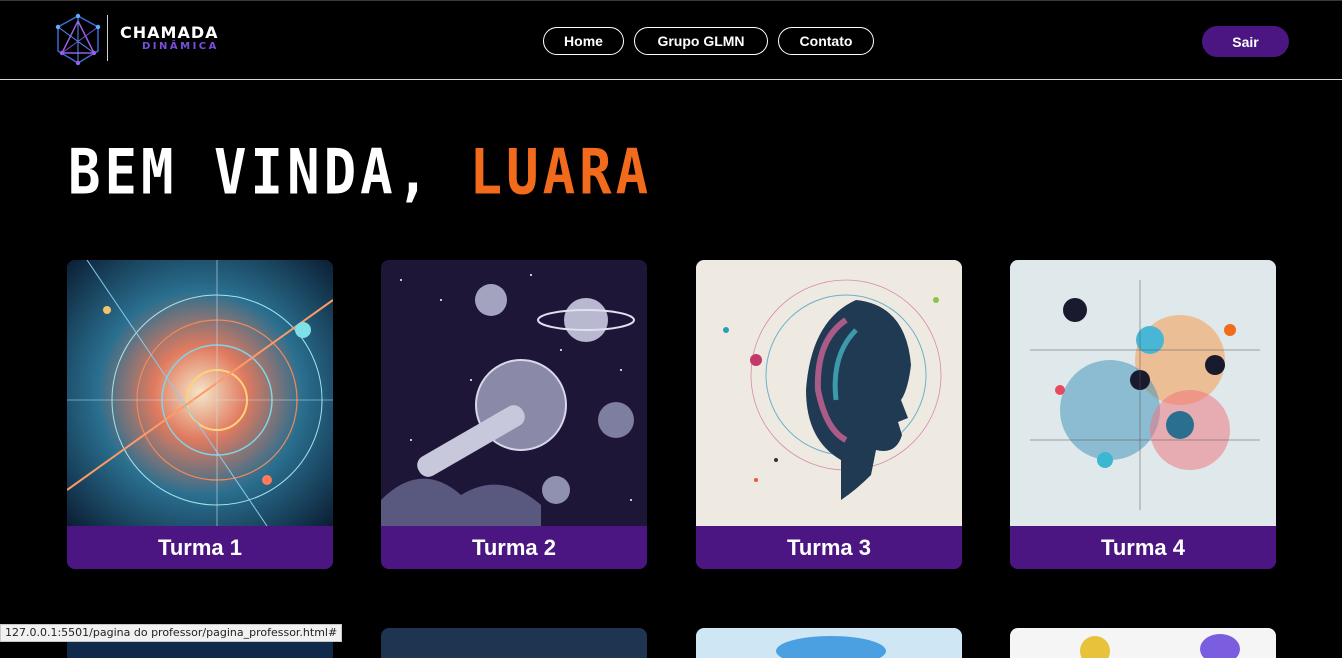 Image resolution: width=1342 pixels, height=658 pixels. I want to click on class-card-1: Turma 1, so click(200, 414).